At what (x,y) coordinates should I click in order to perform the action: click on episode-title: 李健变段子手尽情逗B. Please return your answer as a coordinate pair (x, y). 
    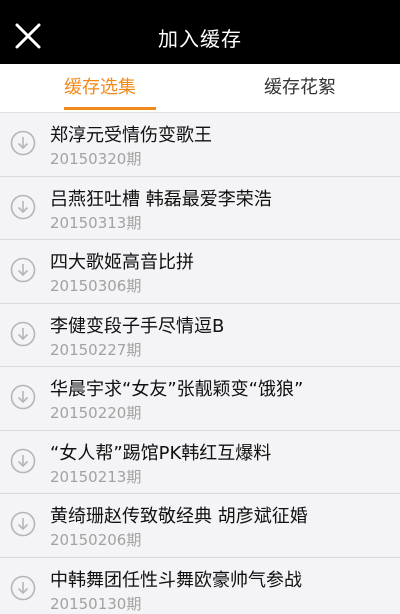
    Looking at the image, I should click on (137, 326).